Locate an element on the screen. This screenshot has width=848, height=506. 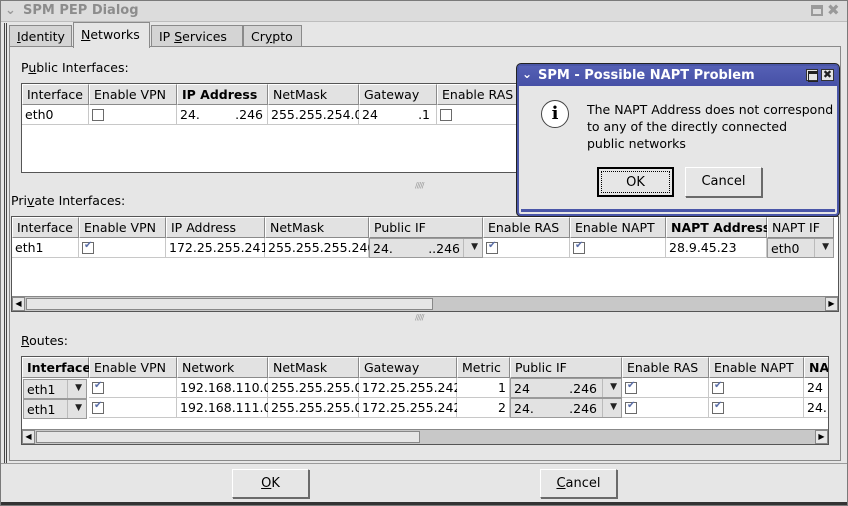
window-left-edge is located at coordinates (5, 243).